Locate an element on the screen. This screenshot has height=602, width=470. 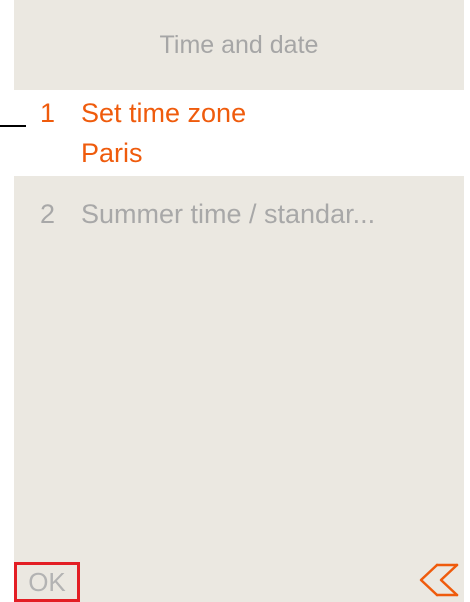
menu-item-set-time-zone: 1 Set time zone Paris is located at coordinates (239, 133).